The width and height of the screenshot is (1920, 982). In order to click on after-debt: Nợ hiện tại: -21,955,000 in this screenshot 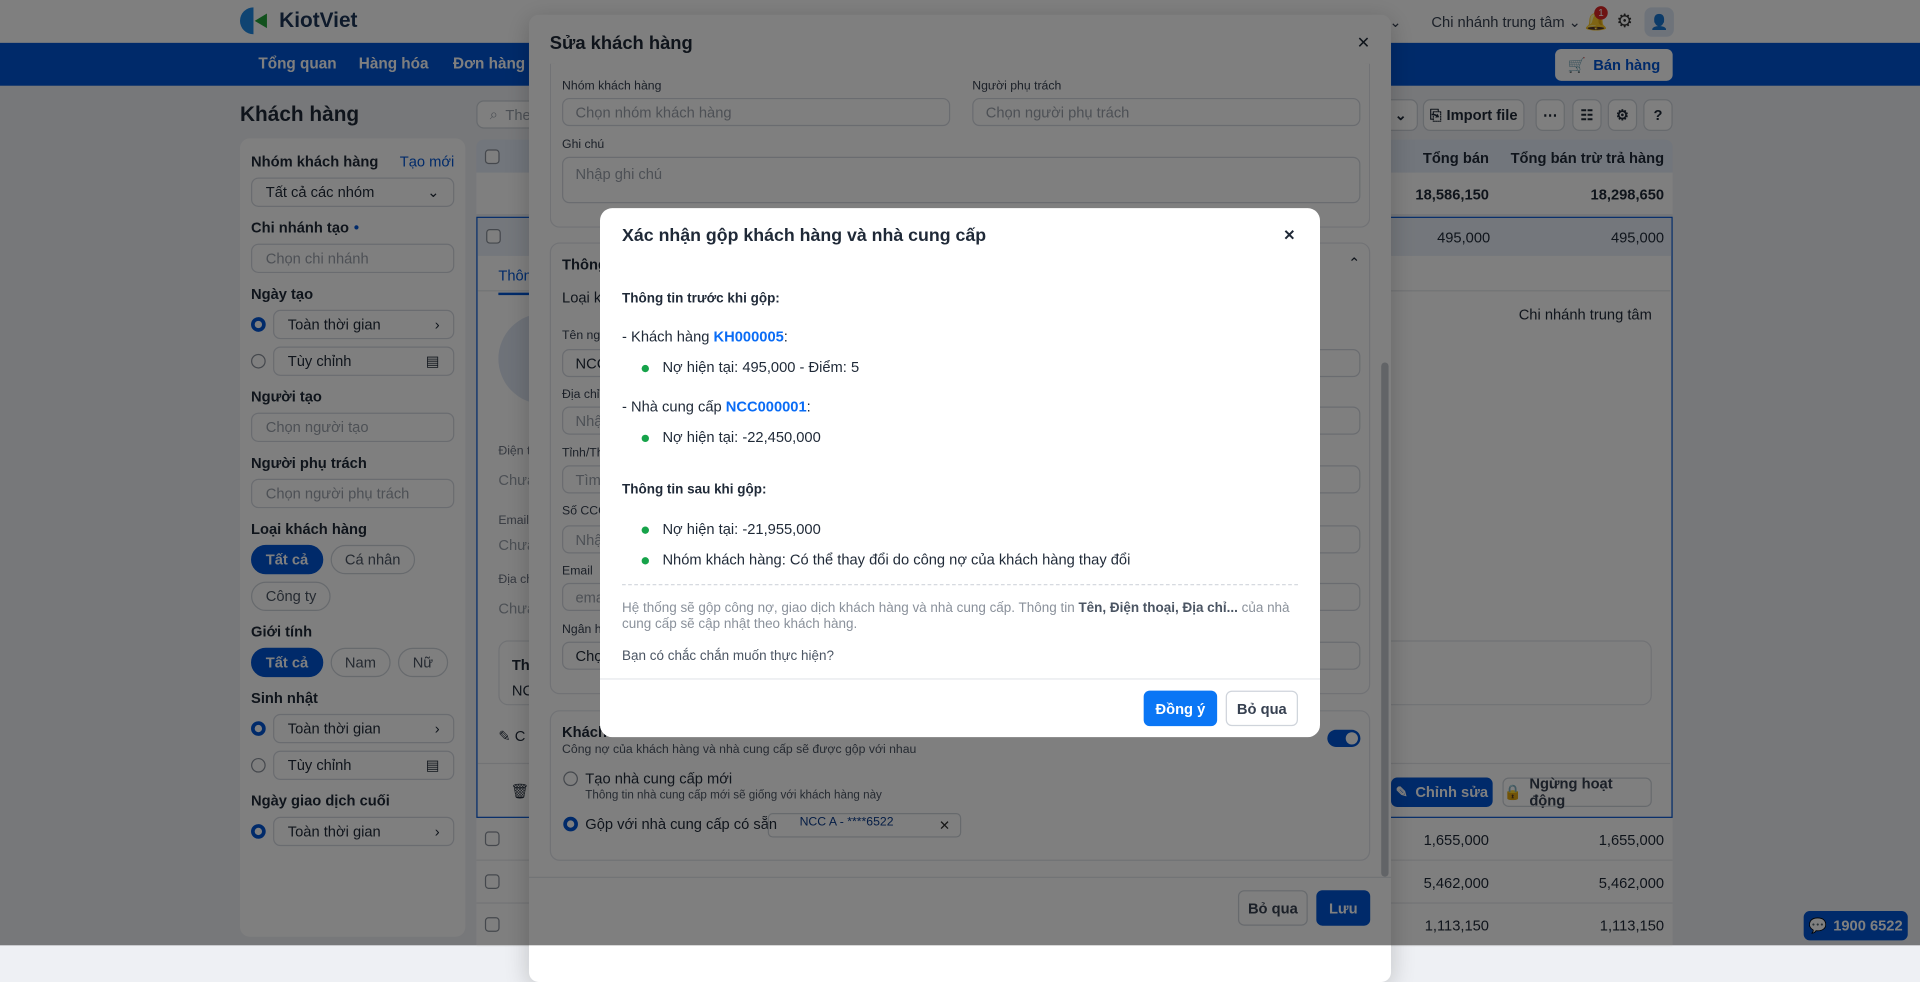, I will do `click(741, 529)`.